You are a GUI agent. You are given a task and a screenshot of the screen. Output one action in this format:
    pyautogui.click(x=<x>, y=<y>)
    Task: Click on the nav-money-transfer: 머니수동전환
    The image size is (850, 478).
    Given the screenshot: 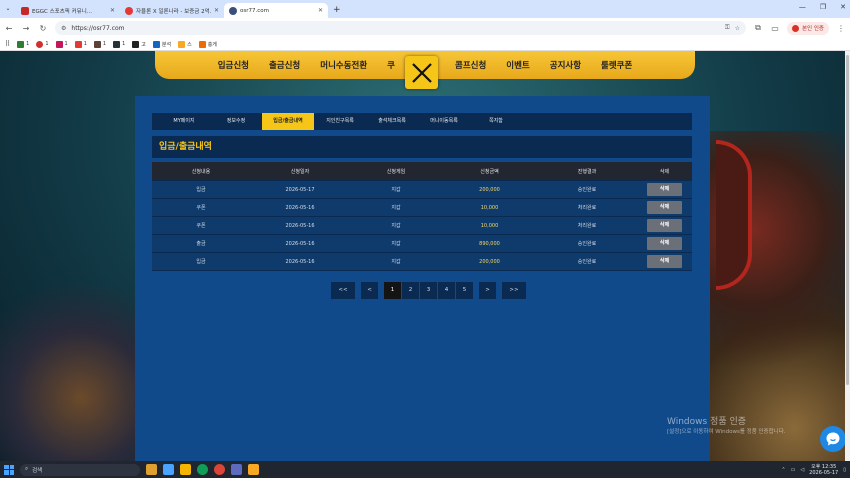 What is the action you would take?
    pyautogui.click(x=343, y=65)
    